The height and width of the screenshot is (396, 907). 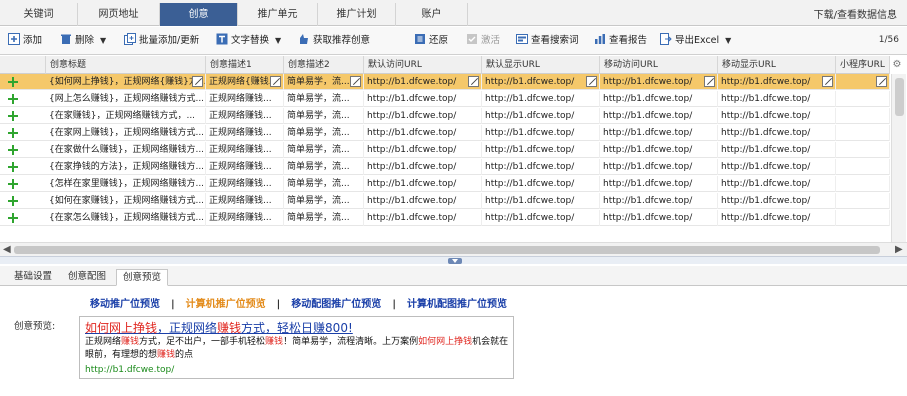 I want to click on header-mini-program-url: 小程序URL, so click(x=863, y=65).